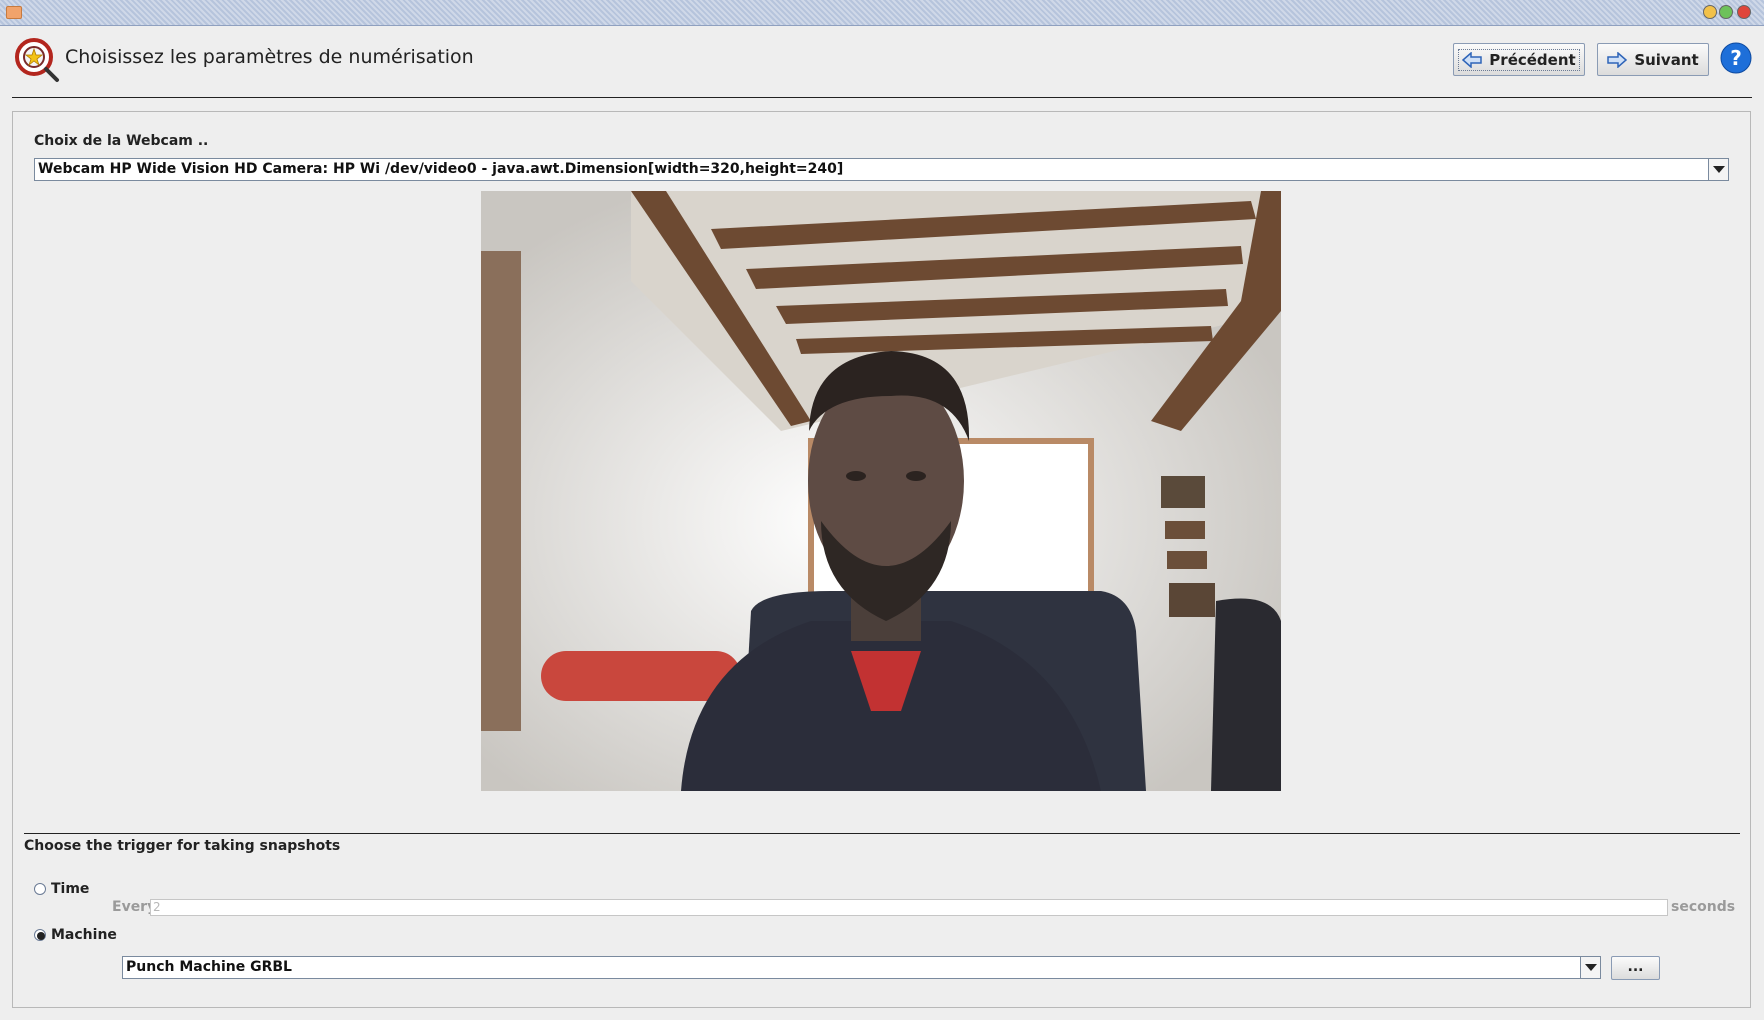  Describe the element at coordinates (40, 935) in the screenshot. I see `machine-radio` at that location.